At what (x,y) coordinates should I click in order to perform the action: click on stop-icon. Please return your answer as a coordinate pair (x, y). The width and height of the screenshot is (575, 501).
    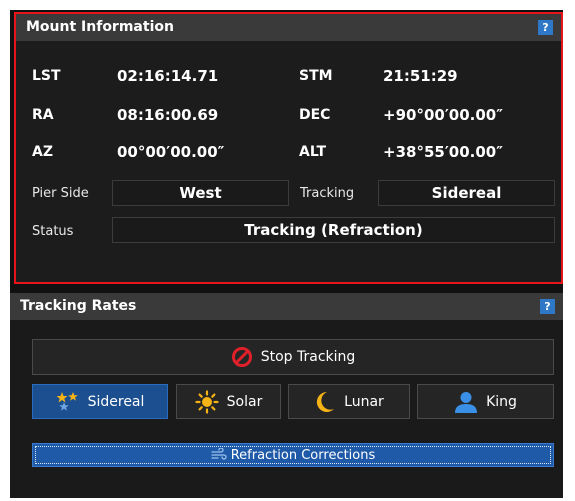
    Looking at the image, I should click on (242, 357).